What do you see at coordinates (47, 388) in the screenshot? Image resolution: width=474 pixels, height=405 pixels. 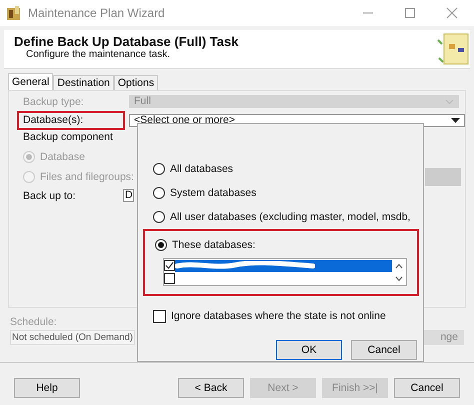 I see `wizard-button: Help` at bounding box center [47, 388].